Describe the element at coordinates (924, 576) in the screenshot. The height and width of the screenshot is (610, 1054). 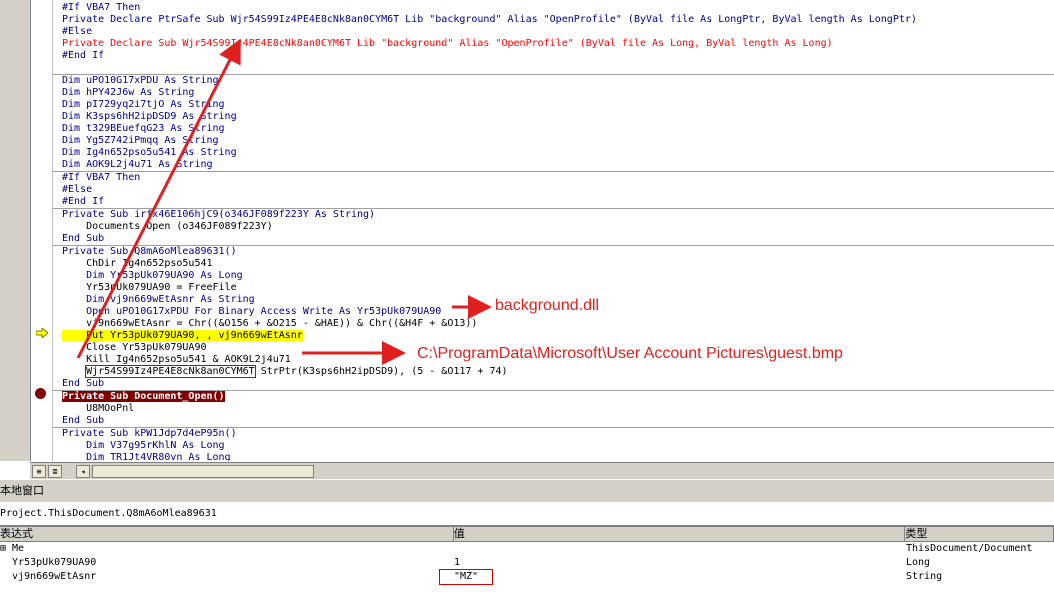
I see `row-type: String` at that location.